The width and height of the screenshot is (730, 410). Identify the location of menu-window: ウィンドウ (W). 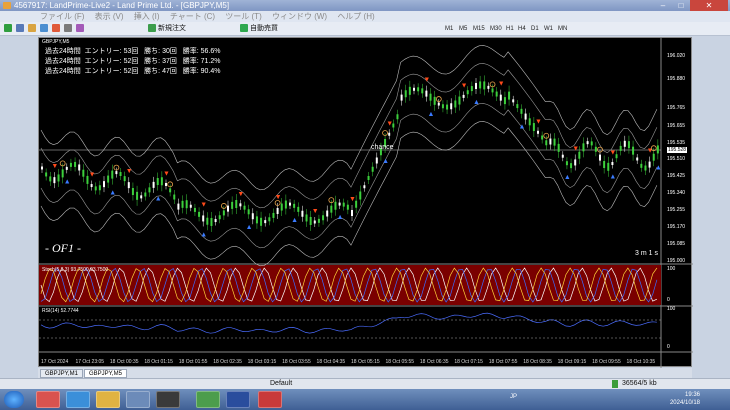
(299, 16).